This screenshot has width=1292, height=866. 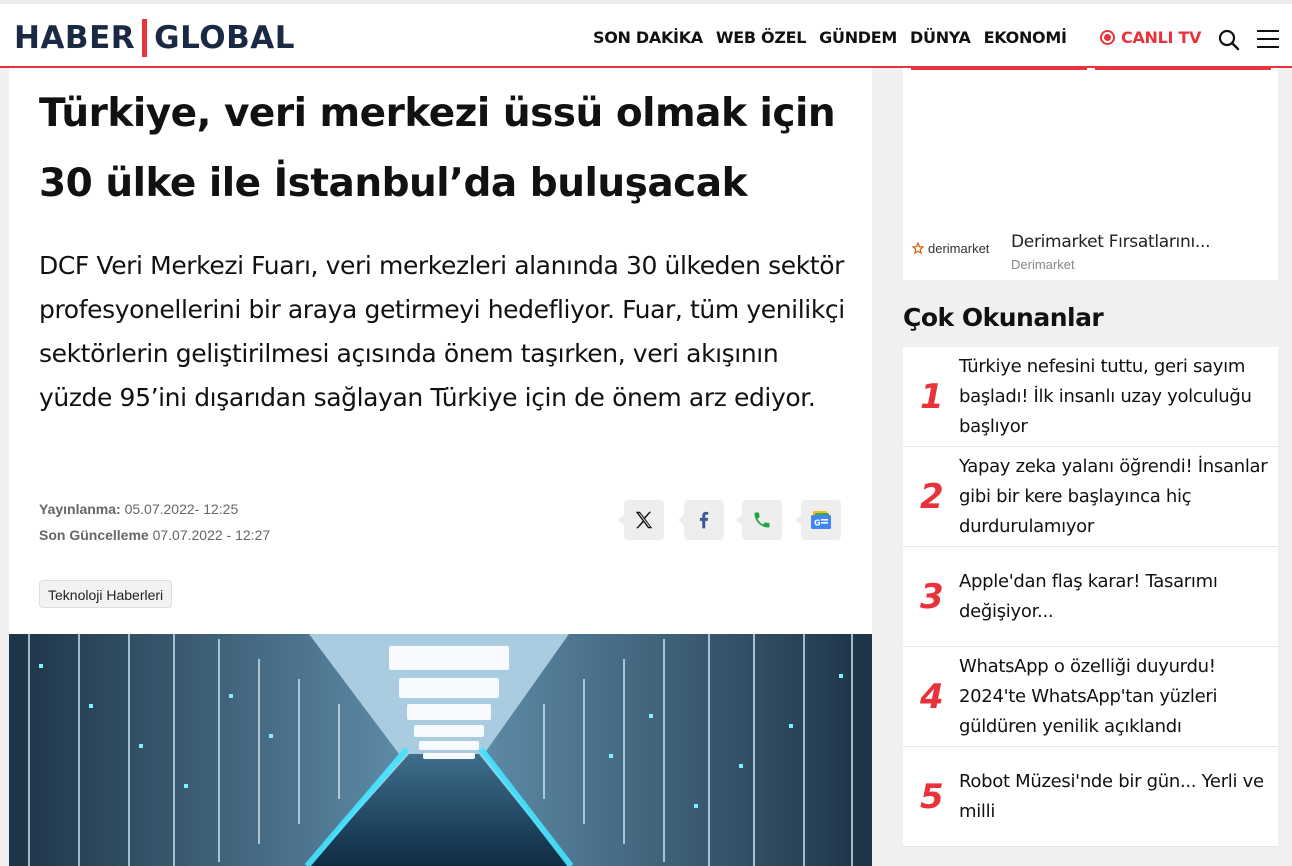 I want to click on popular-item-number: 2, so click(x=932, y=497).